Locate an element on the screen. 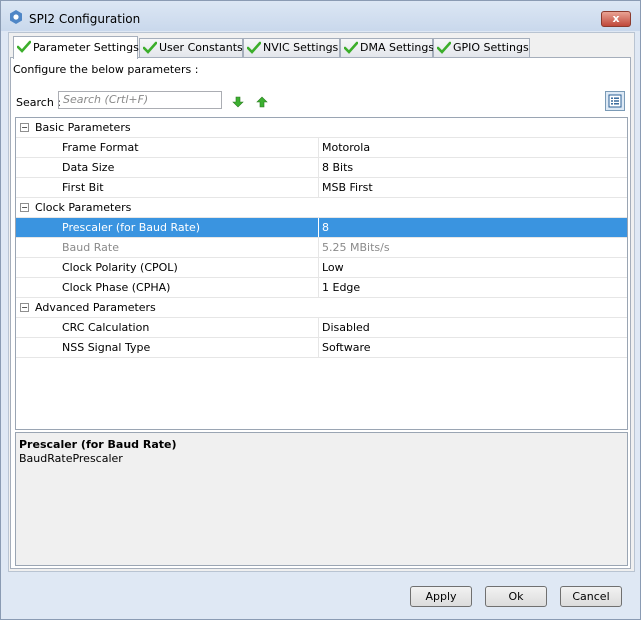  param-name: CRC Calculation is located at coordinates (106, 327).